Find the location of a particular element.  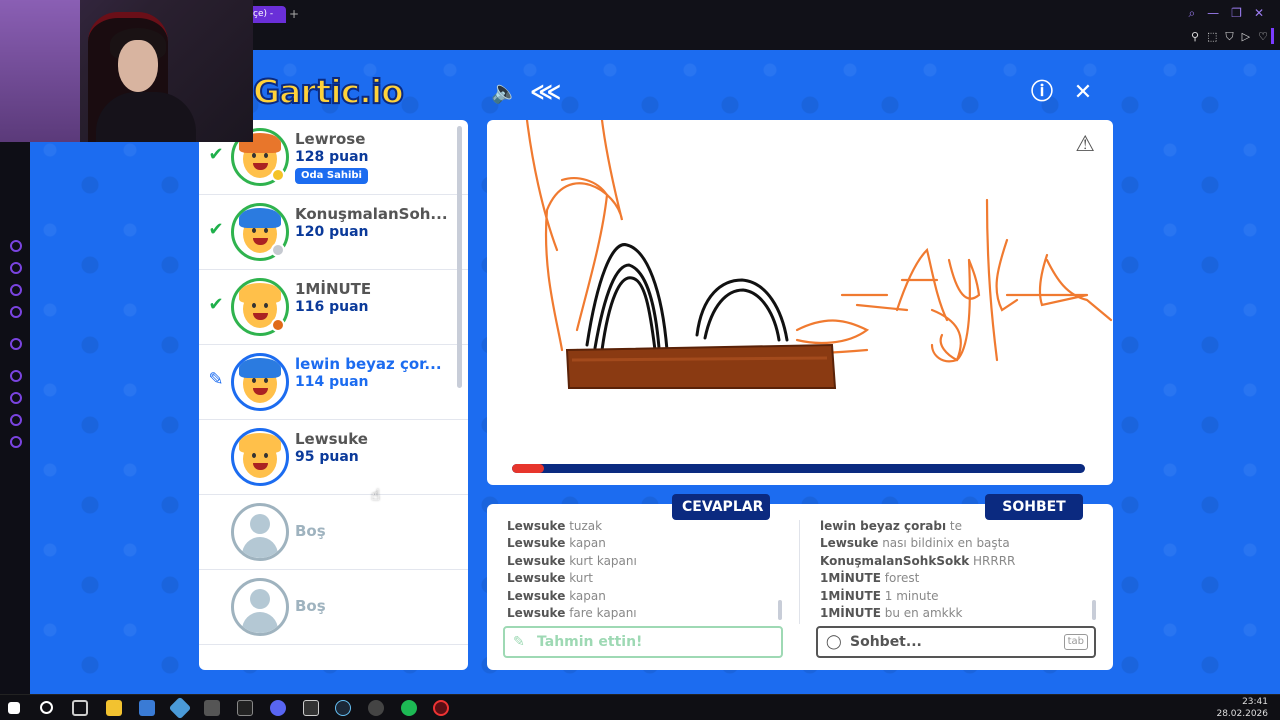

avatar is located at coordinates (260, 382).